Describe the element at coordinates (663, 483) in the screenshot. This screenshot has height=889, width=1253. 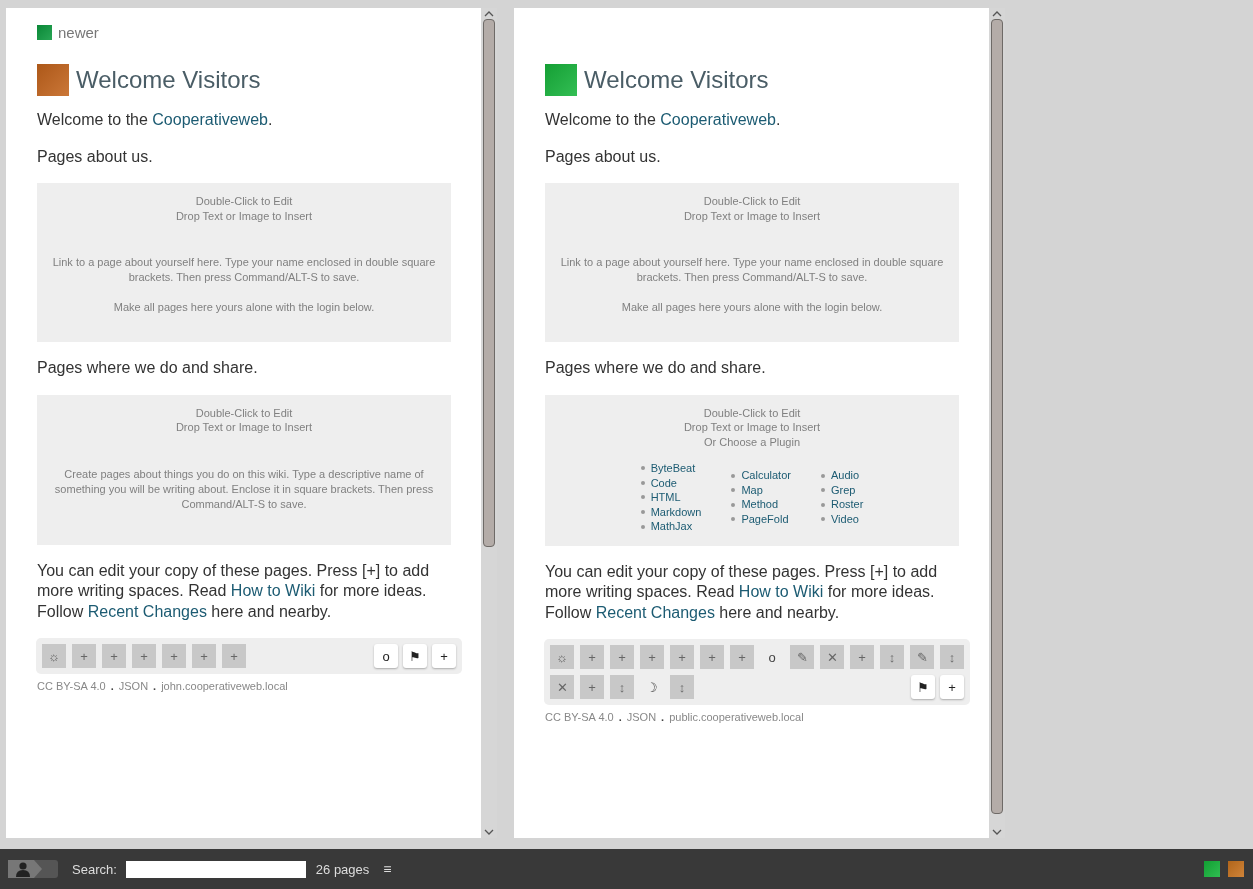
I see `plugin-link: Code` at that location.